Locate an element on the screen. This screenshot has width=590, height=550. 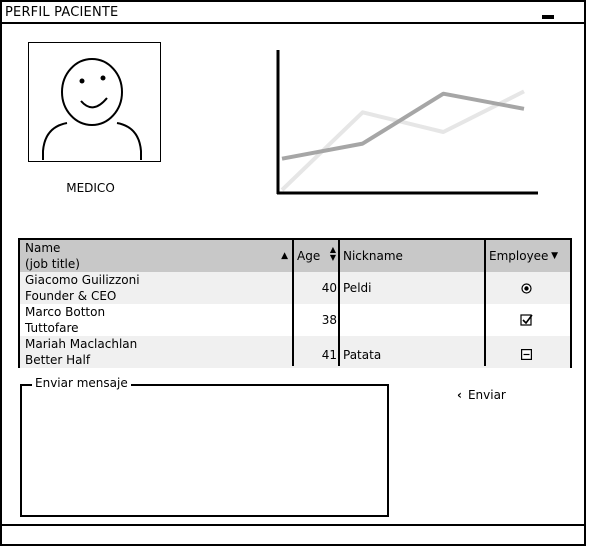
nickname-cell is located at coordinates (413, 320).